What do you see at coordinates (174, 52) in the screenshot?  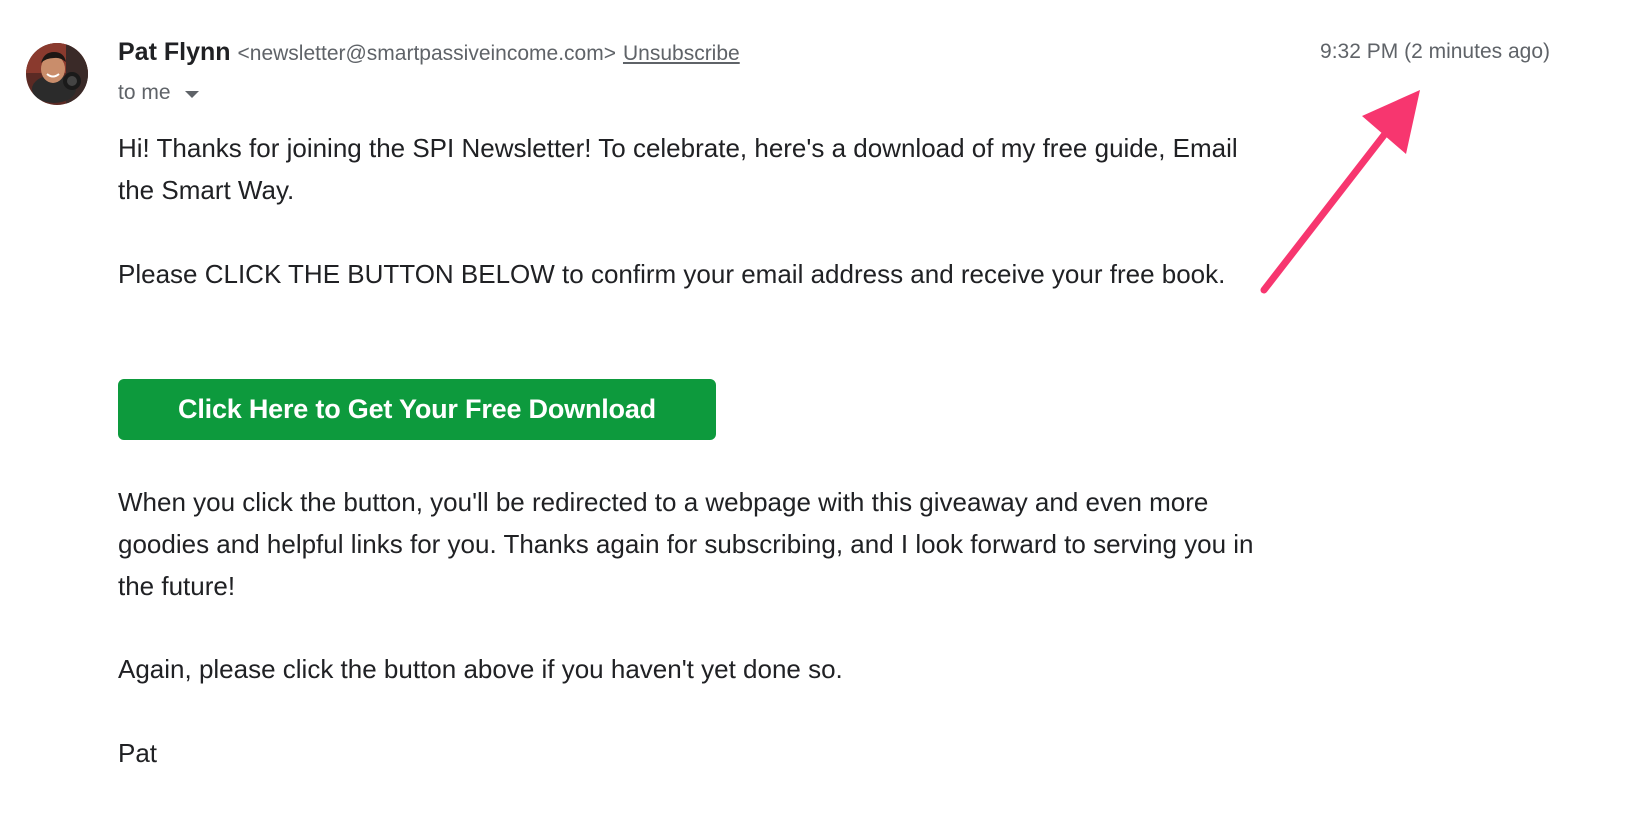 I see `sender-name: Pat Flynn` at bounding box center [174, 52].